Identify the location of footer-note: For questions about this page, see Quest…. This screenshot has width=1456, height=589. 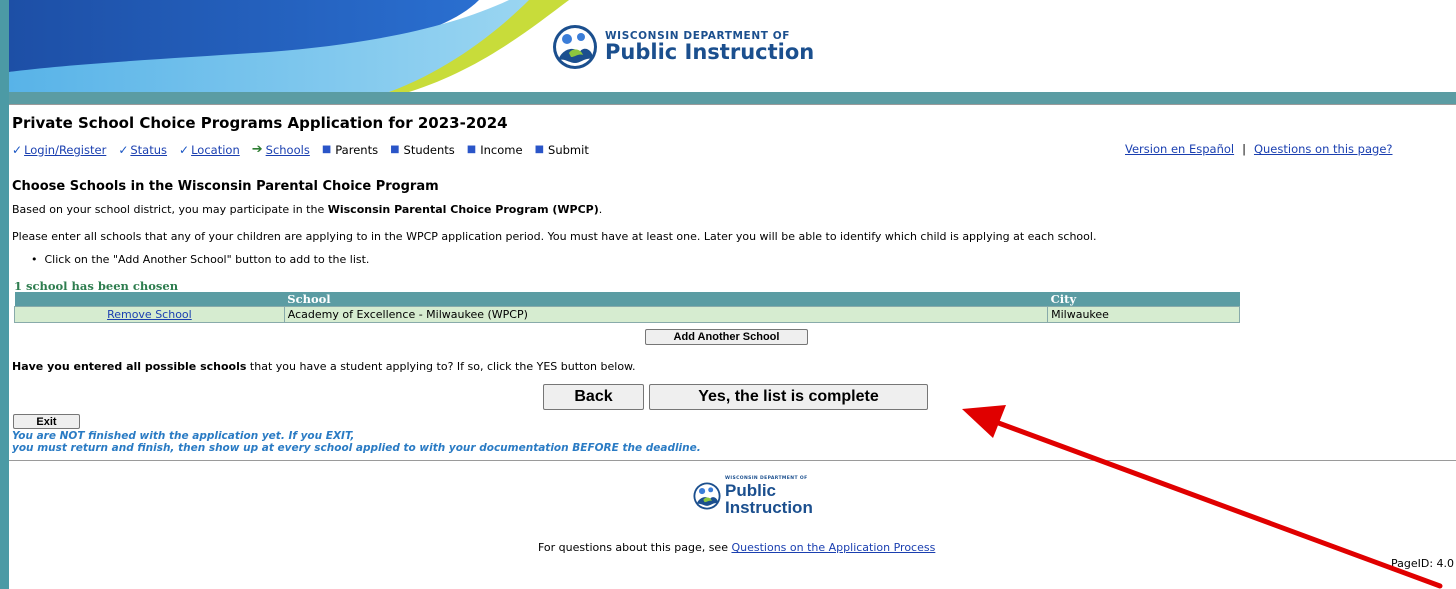
(736, 547).